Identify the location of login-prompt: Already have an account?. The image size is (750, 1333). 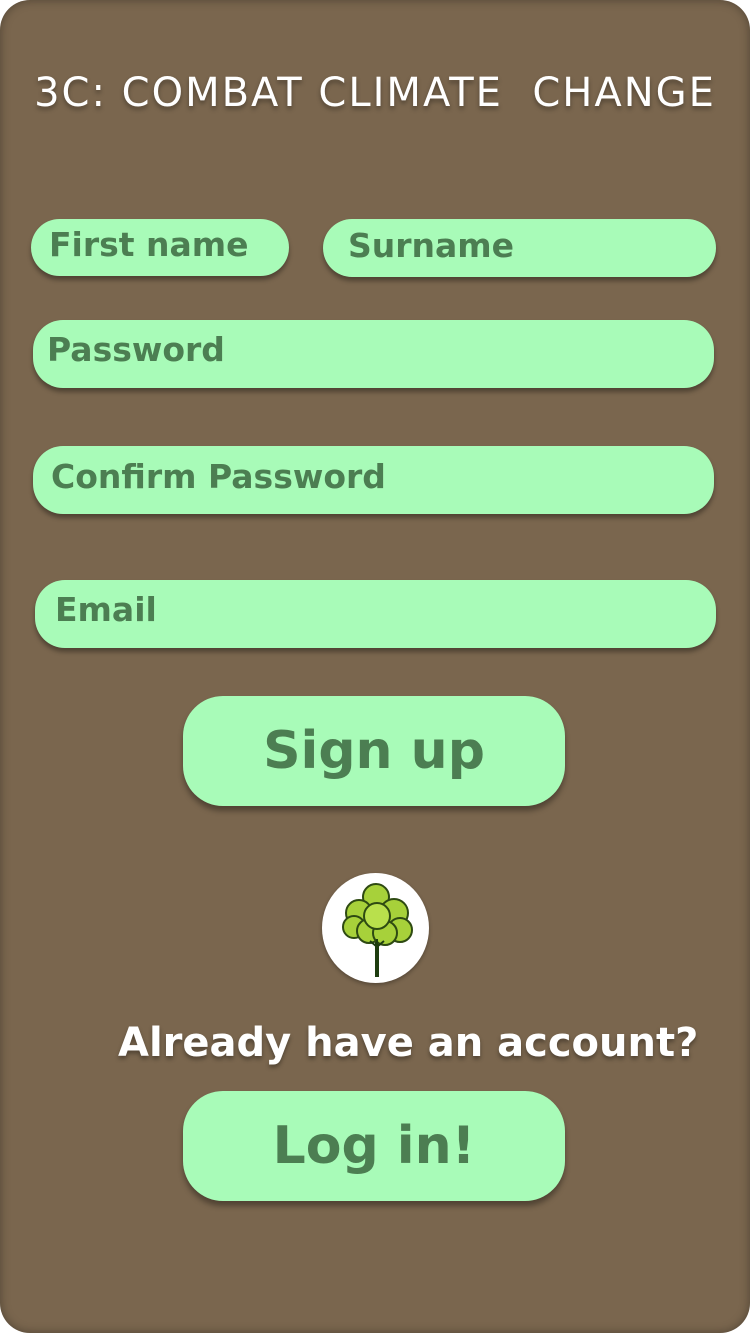
(408, 1043).